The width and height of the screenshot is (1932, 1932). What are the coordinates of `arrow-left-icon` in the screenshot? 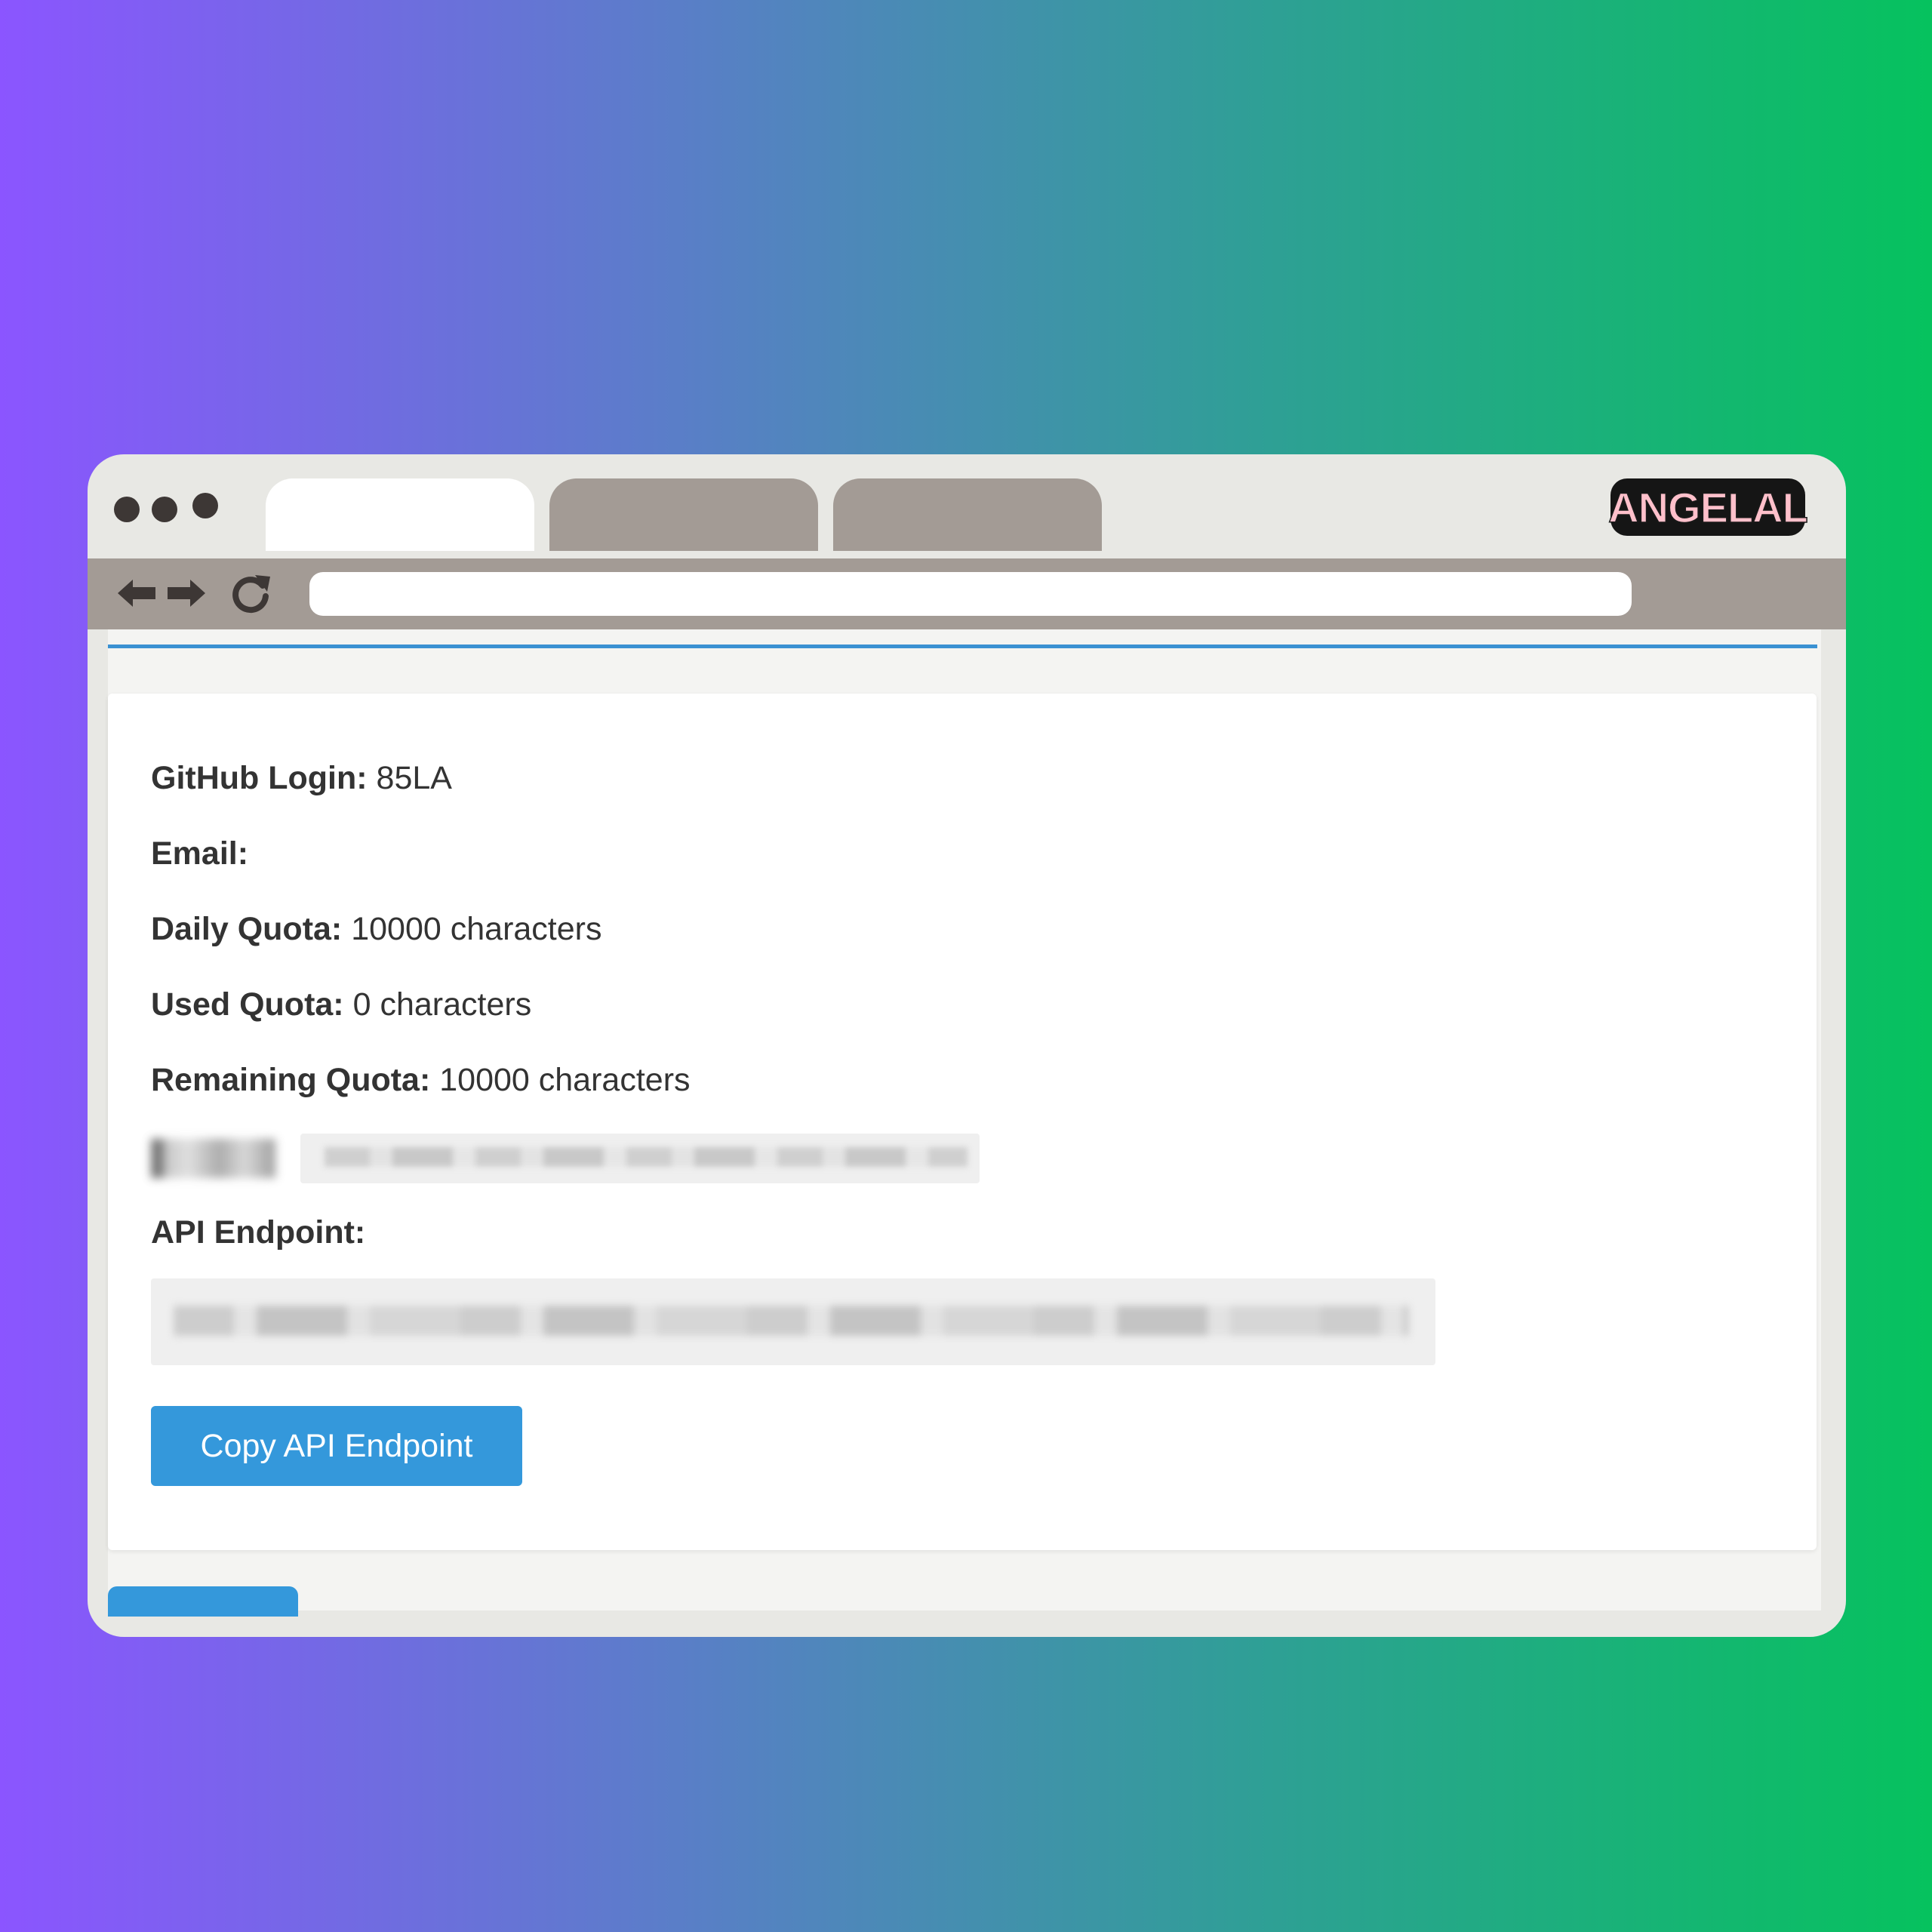 It's located at (137, 593).